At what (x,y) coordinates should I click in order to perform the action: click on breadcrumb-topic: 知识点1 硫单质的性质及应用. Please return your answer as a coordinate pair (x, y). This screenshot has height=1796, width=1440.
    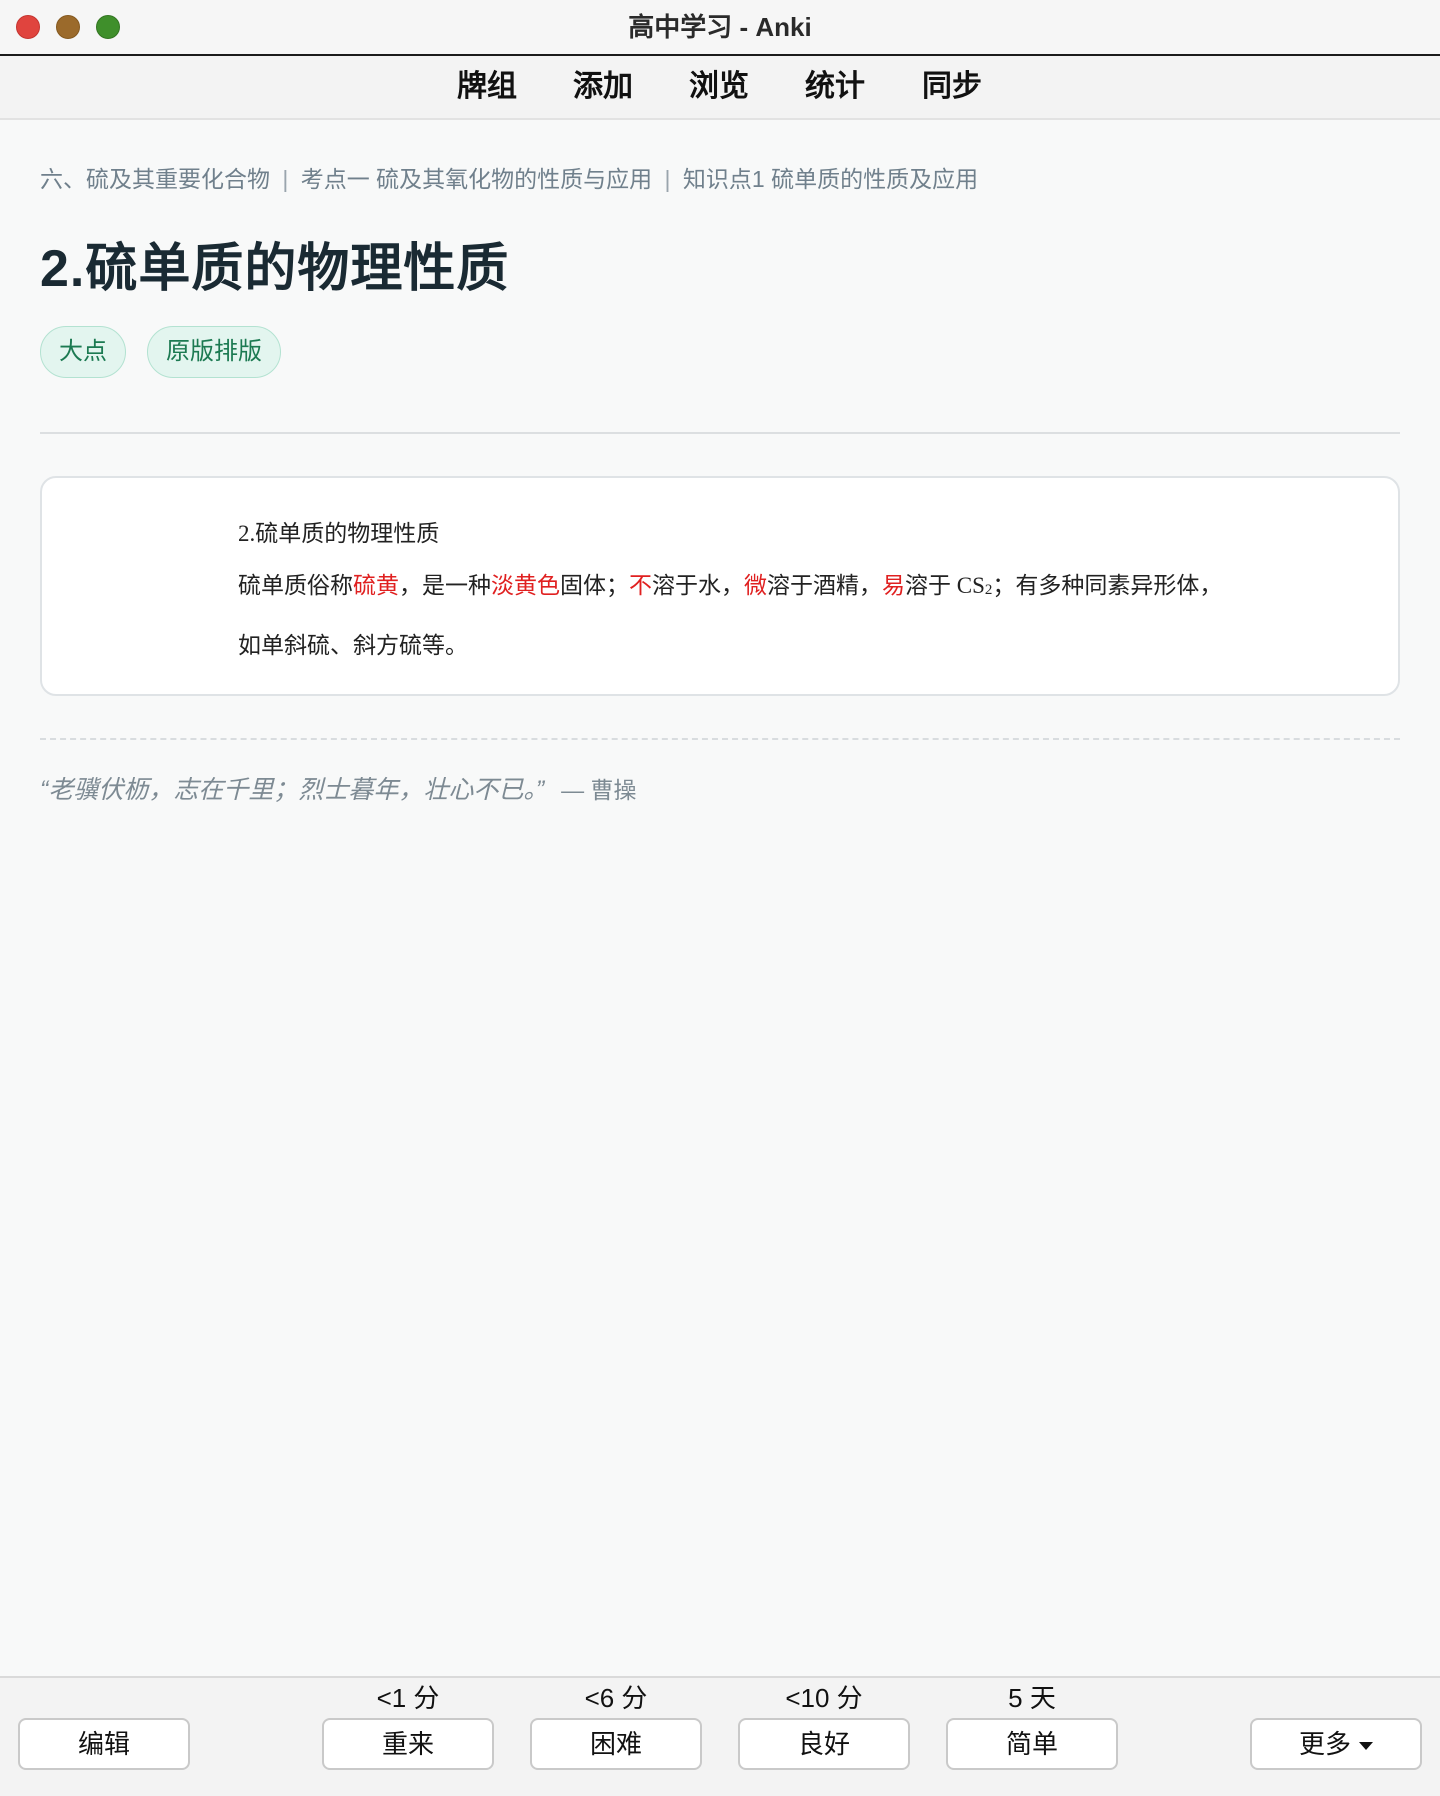
    Looking at the image, I should click on (830, 179).